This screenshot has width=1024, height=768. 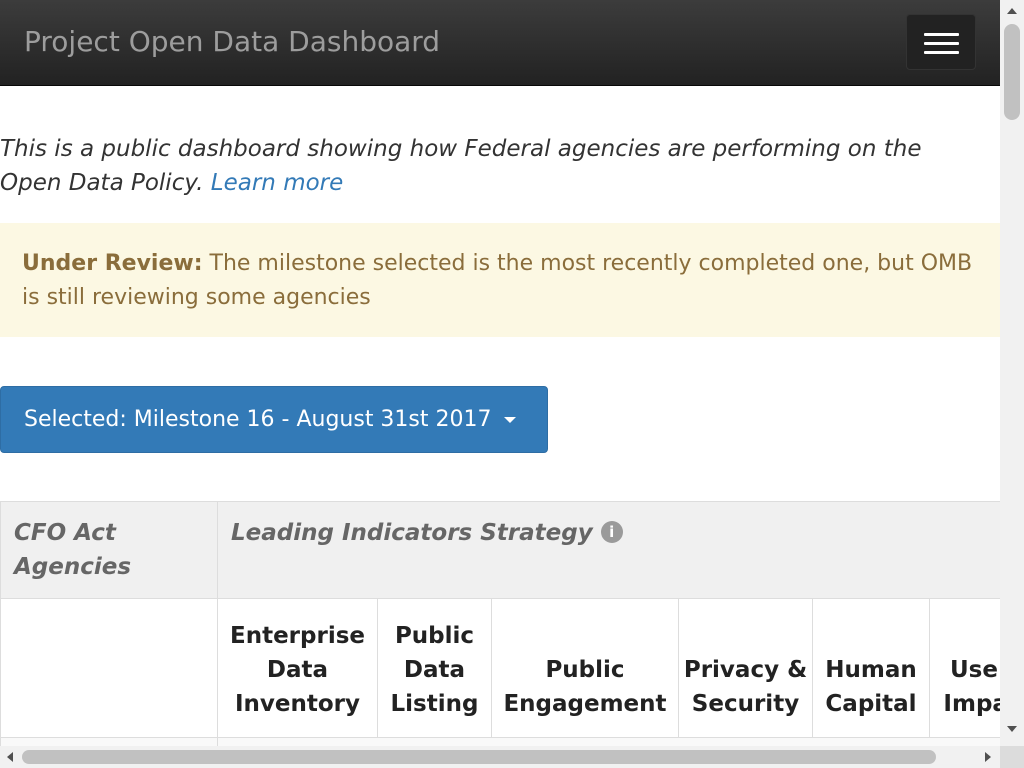 I want to click on vertical-scroll-thumb, so click(x=1012, y=72).